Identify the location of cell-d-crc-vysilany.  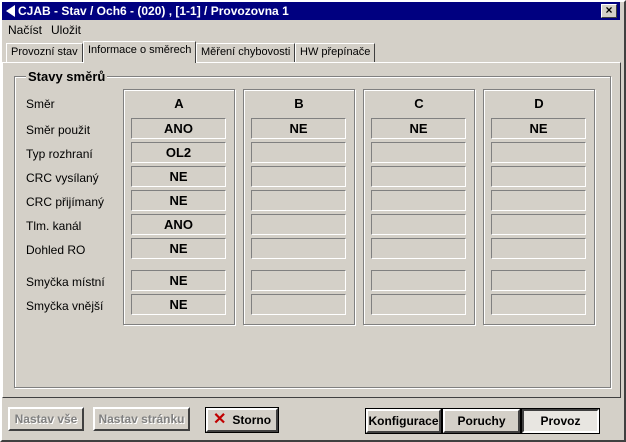
(538, 176).